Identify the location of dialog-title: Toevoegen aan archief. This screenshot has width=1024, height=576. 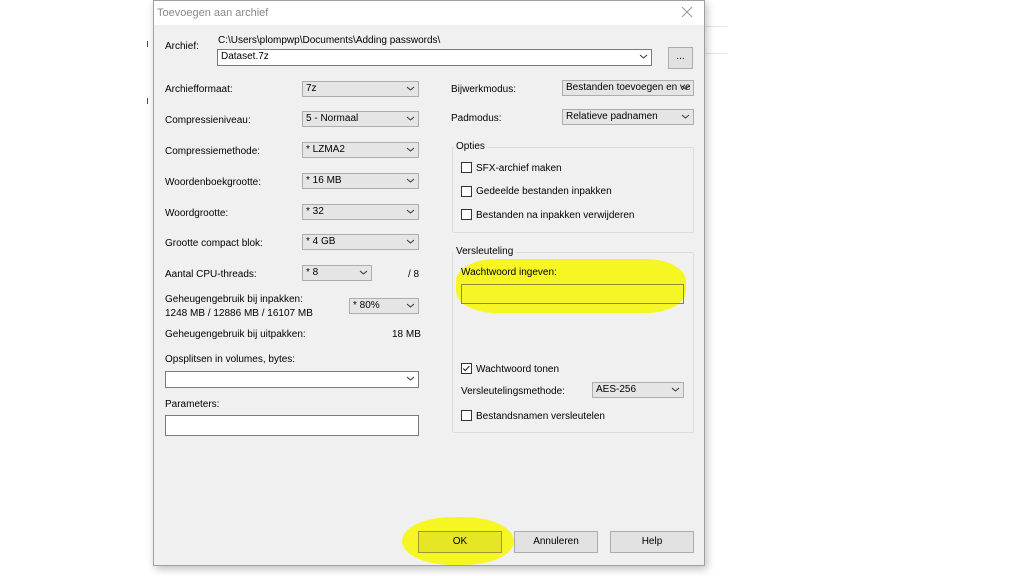
(213, 13).